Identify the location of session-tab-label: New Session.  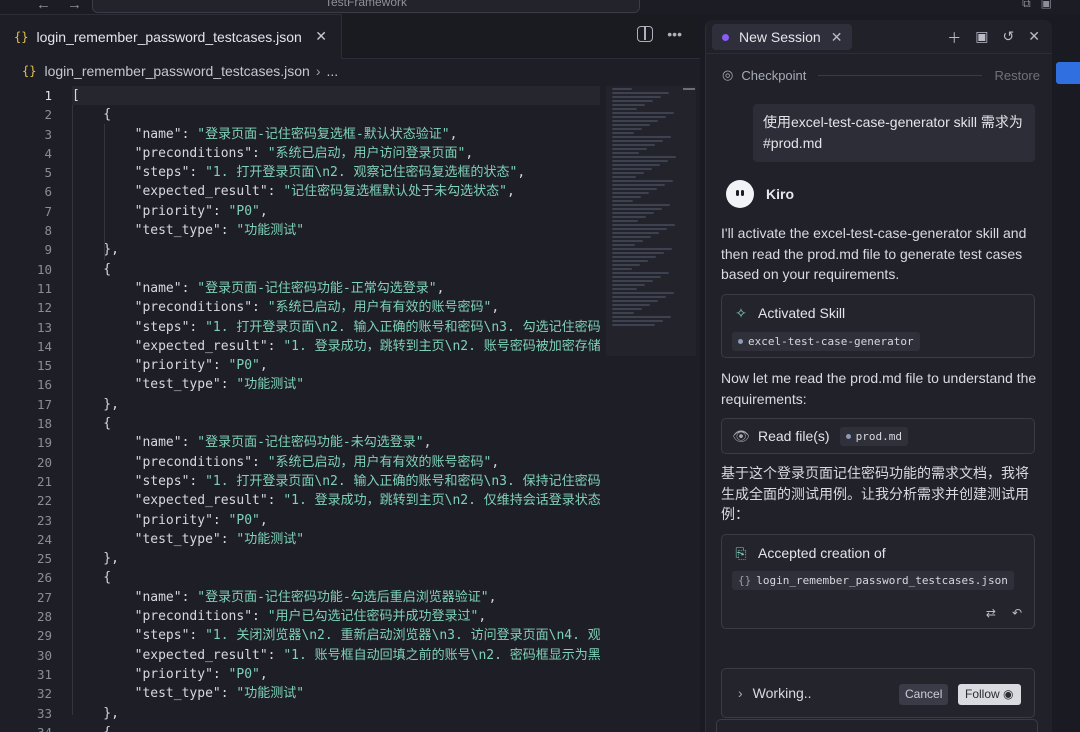
(780, 37).